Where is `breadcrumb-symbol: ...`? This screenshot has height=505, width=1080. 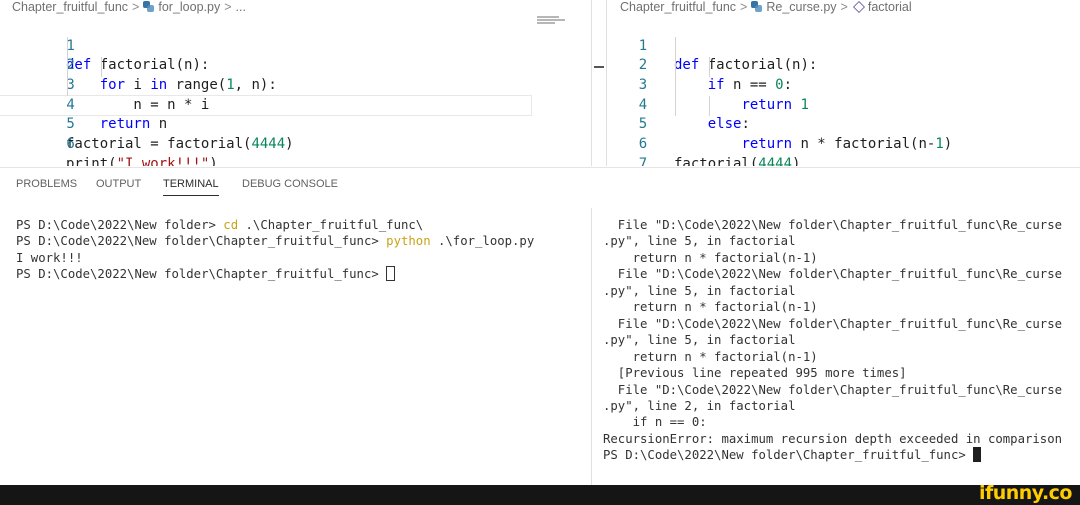
breadcrumb-symbol: ... is located at coordinates (241, 7).